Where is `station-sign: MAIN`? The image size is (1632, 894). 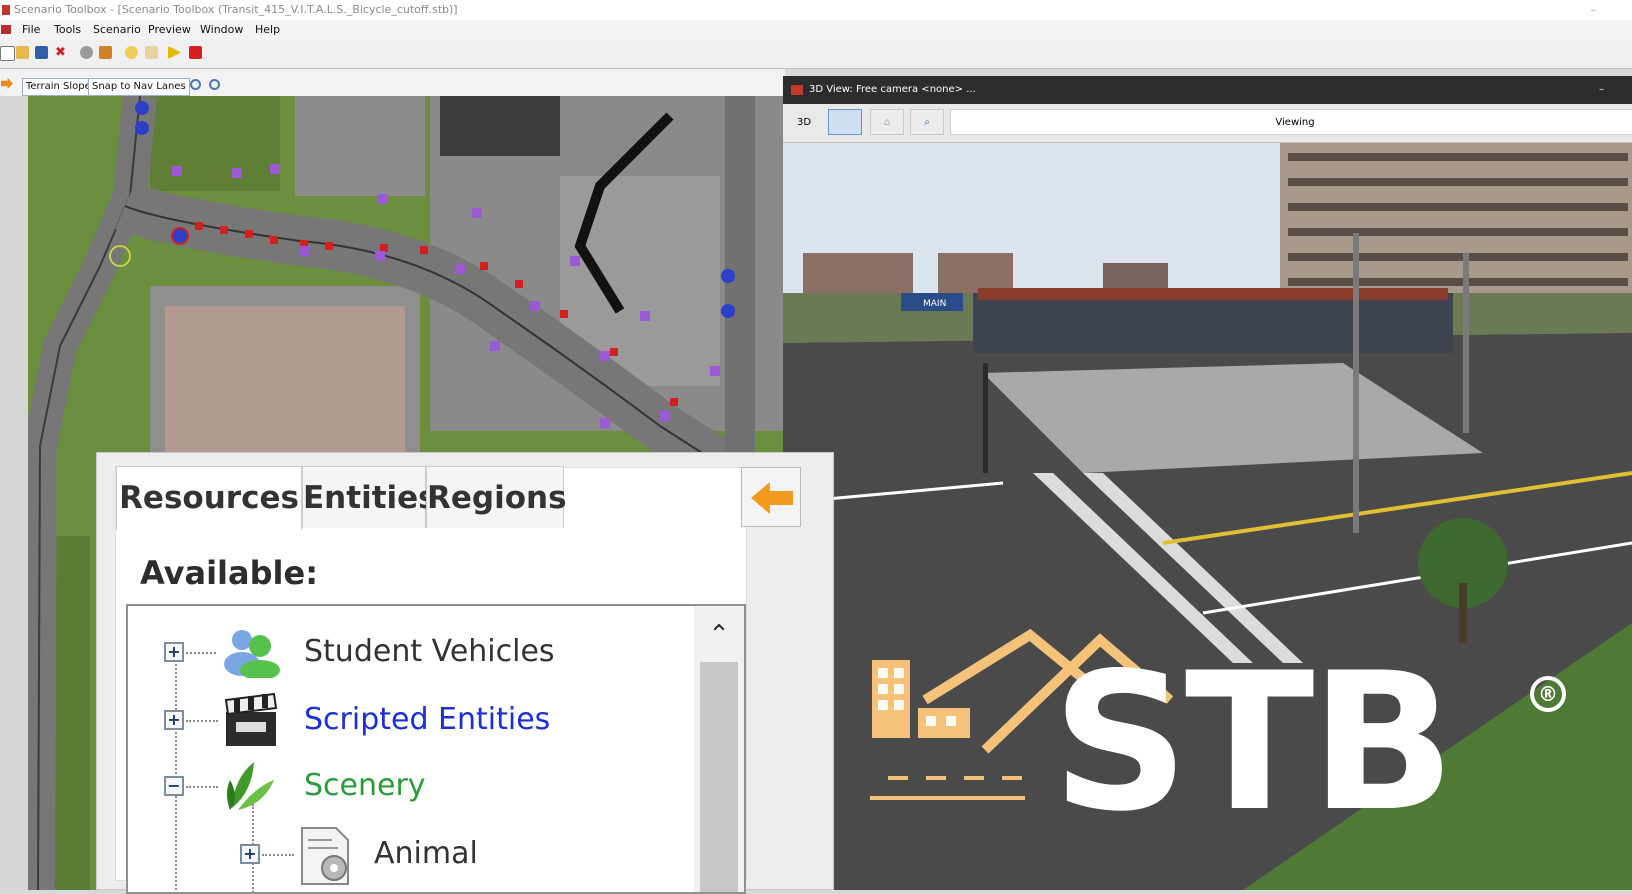
station-sign: MAIN is located at coordinates (934, 304).